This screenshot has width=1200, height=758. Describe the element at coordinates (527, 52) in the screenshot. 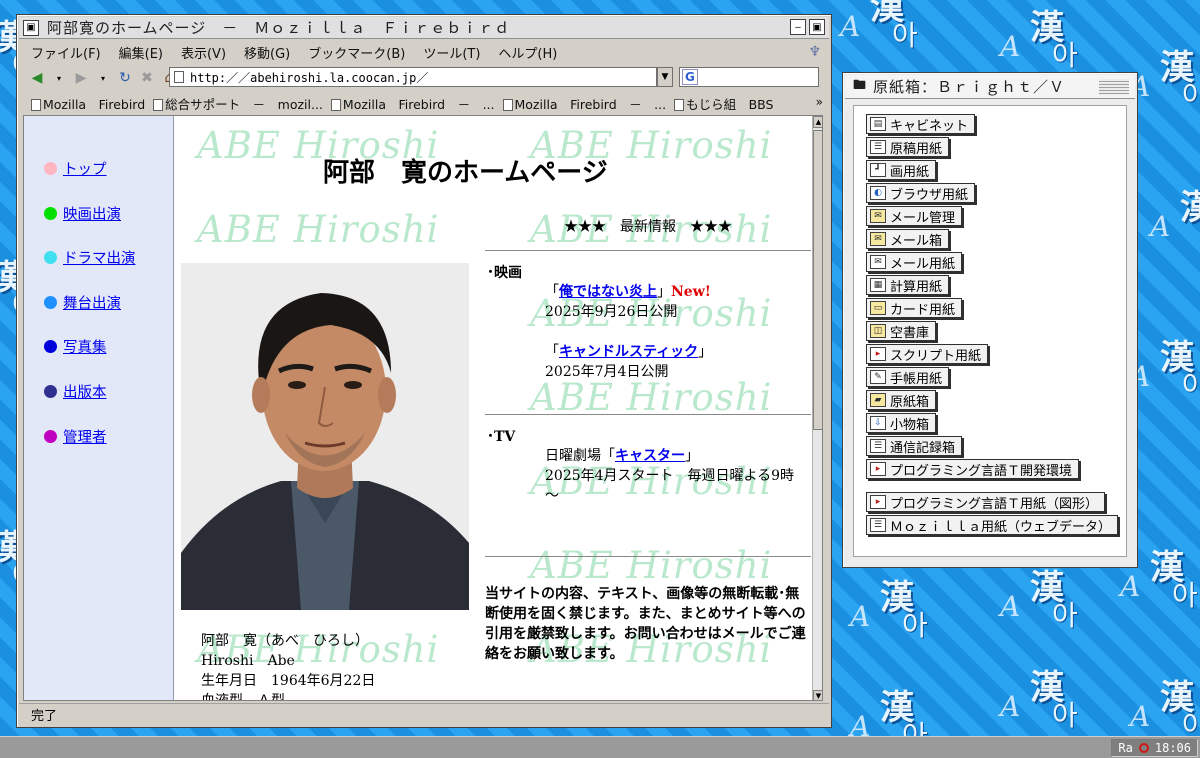

I see `menu-help: ヘルプ(H)` at that location.